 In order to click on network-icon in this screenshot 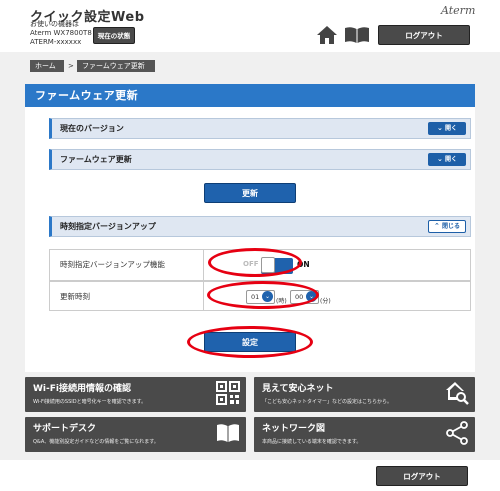, I will do `click(457, 433)`.